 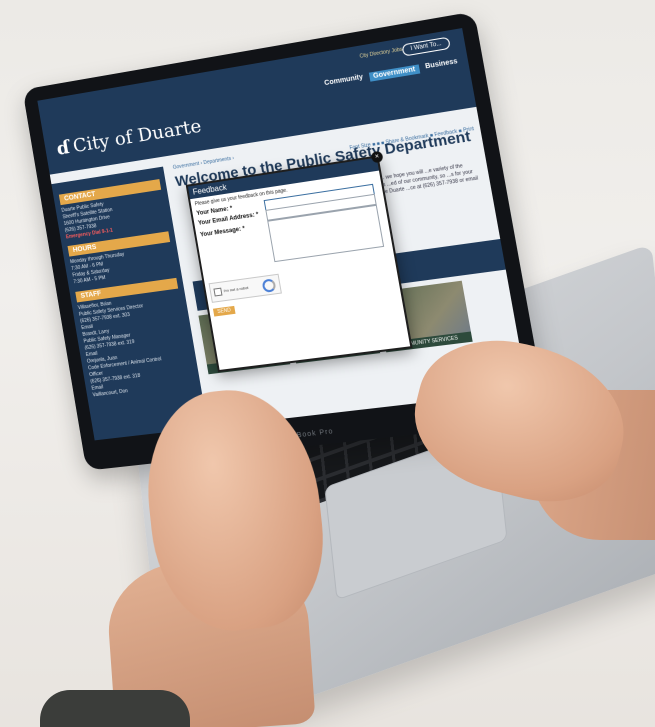 I want to click on site-logo: ɗCity of Duarte, so click(x=129, y=137).